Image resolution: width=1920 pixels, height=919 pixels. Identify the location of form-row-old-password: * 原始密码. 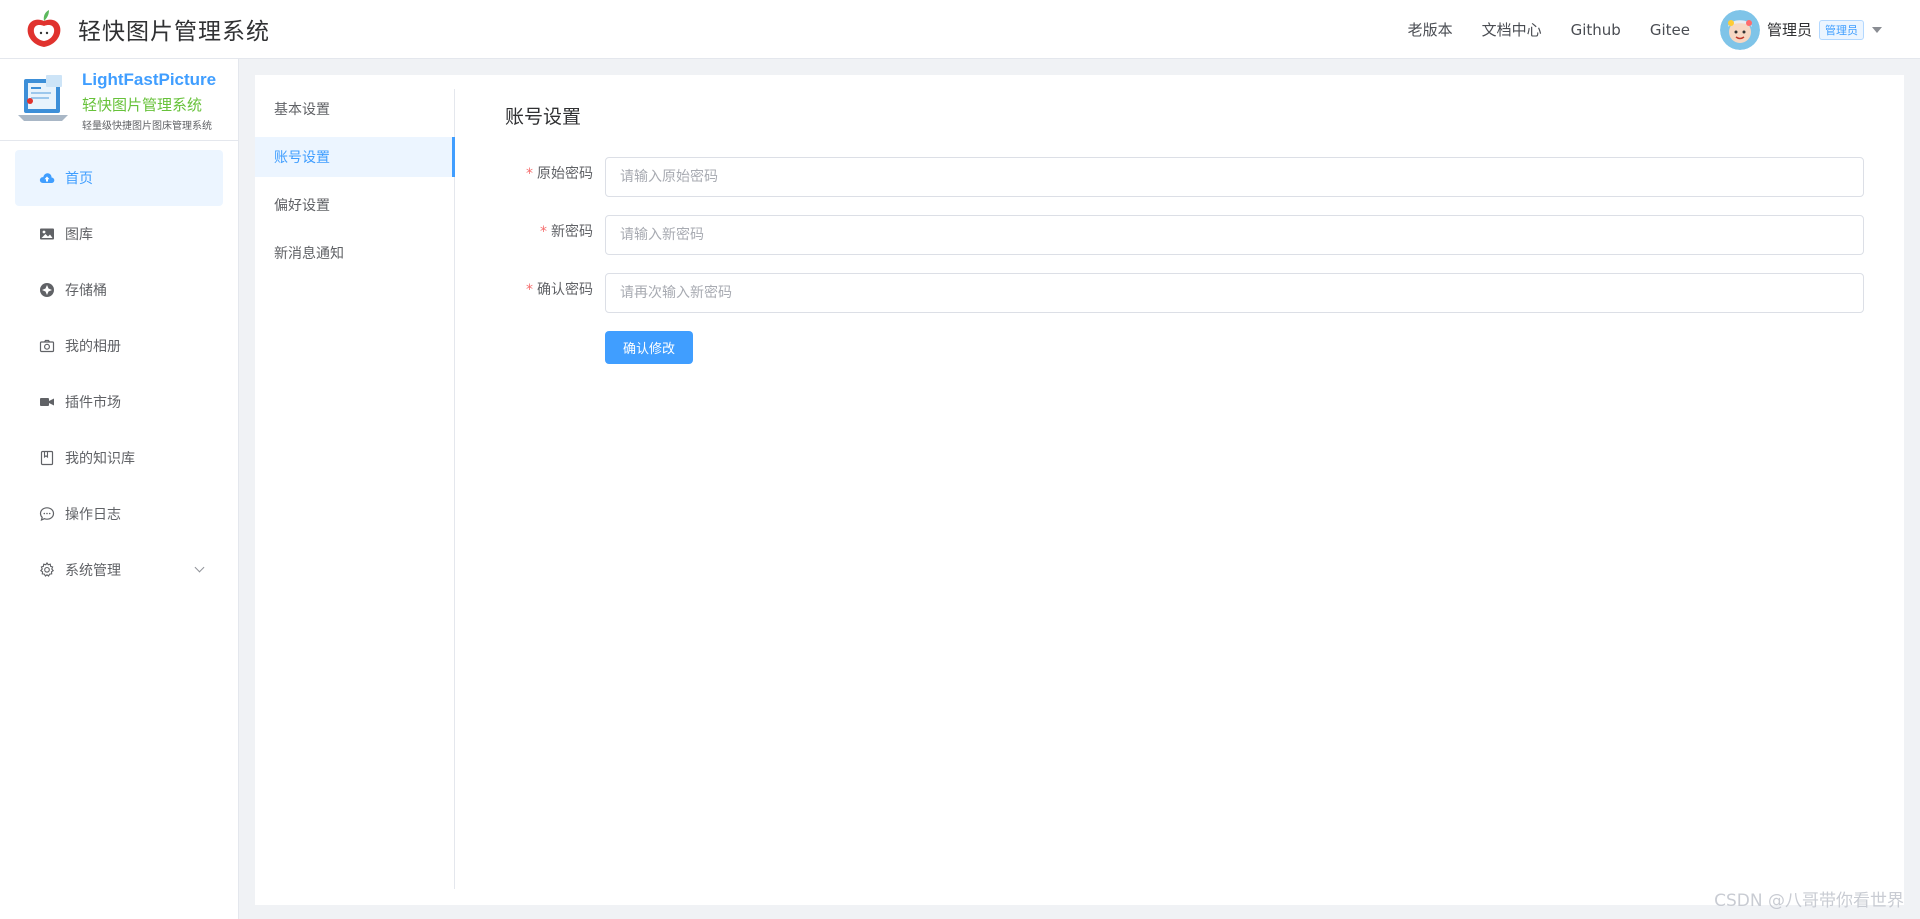
(1179, 178).